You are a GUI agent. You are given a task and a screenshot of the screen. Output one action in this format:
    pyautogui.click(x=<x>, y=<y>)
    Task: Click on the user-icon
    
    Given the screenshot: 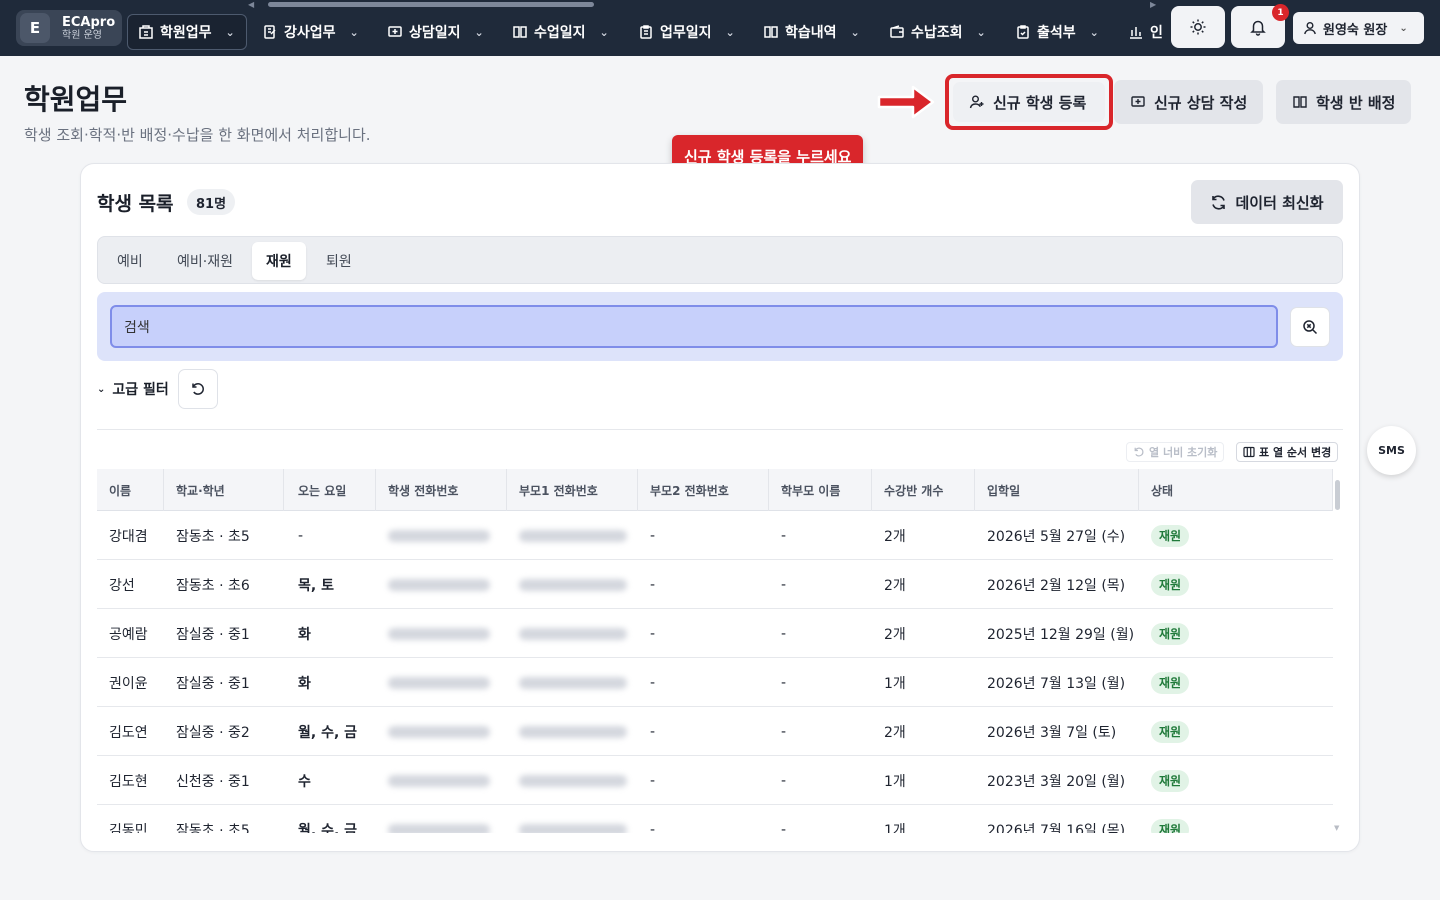 What is the action you would take?
    pyautogui.click(x=1310, y=28)
    